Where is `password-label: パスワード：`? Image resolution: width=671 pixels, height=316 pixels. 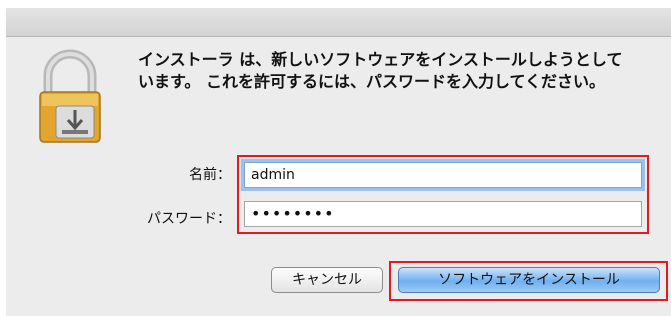
password-label: パスワード： is located at coordinates (189, 219).